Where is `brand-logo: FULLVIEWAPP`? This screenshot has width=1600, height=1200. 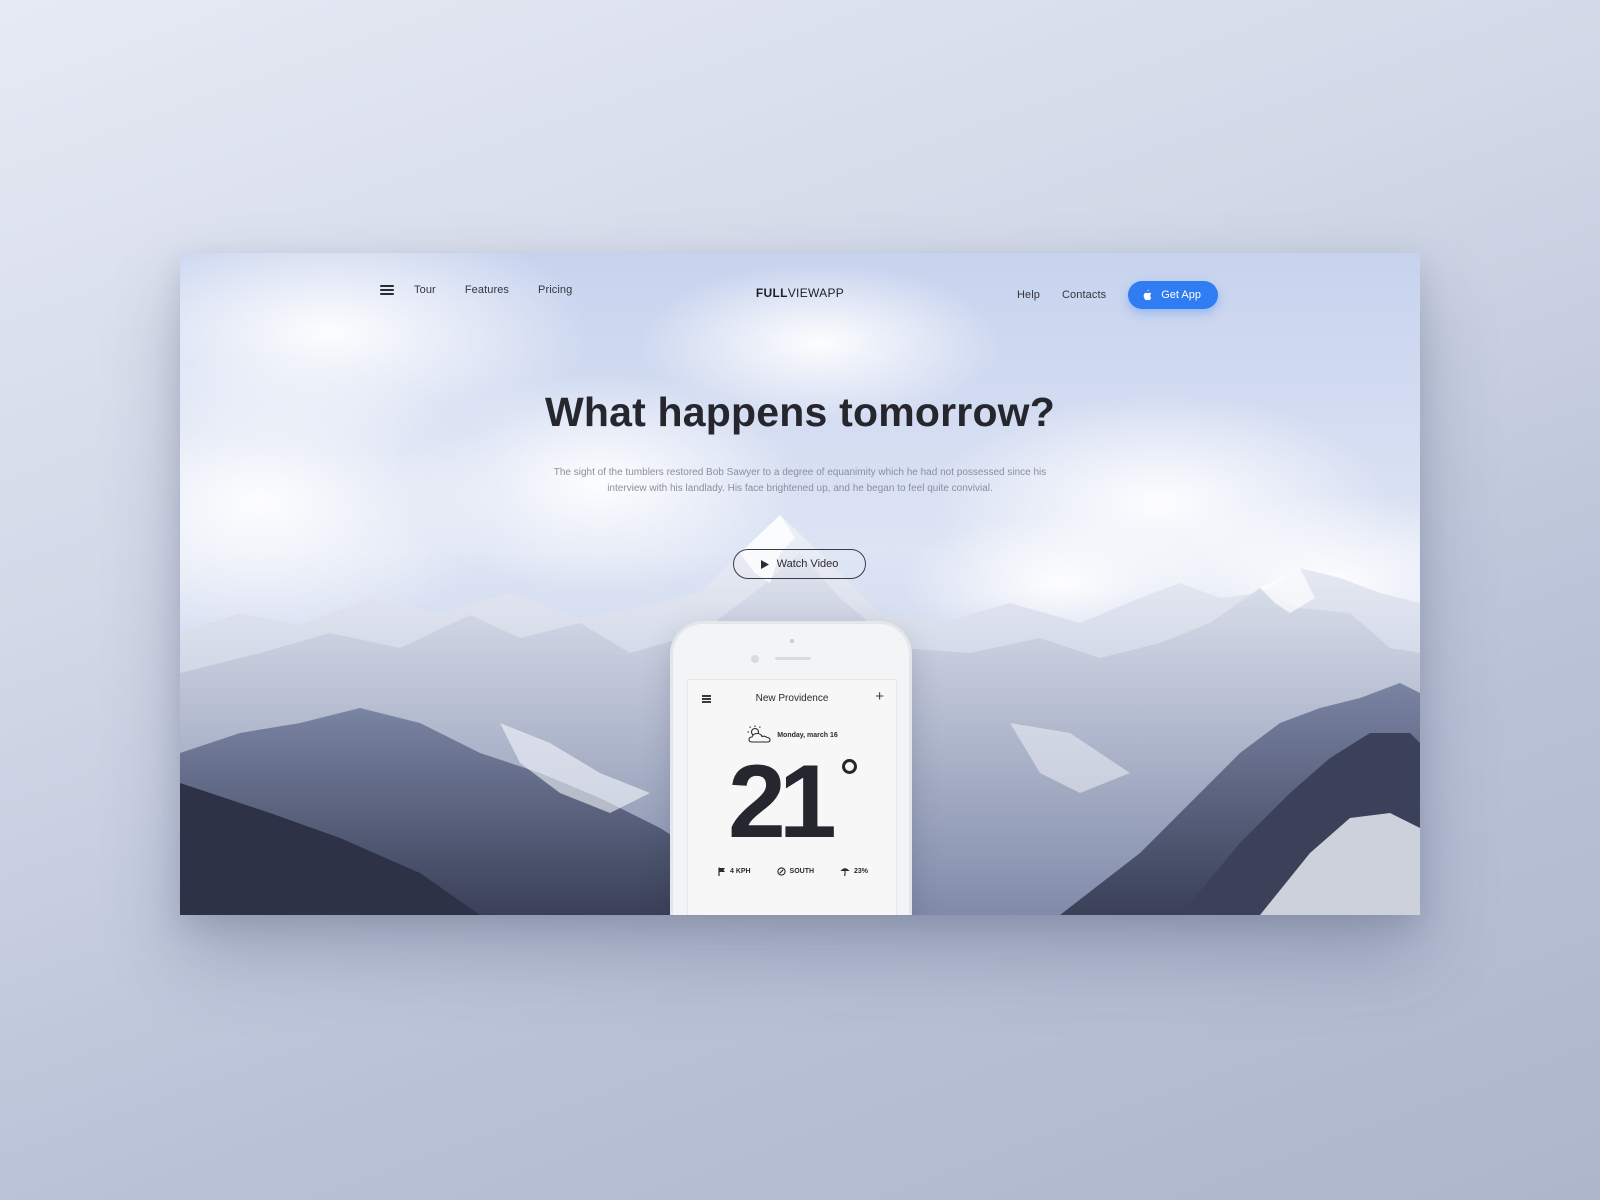
brand-logo: FULLVIEWAPP is located at coordinates (800, 293).